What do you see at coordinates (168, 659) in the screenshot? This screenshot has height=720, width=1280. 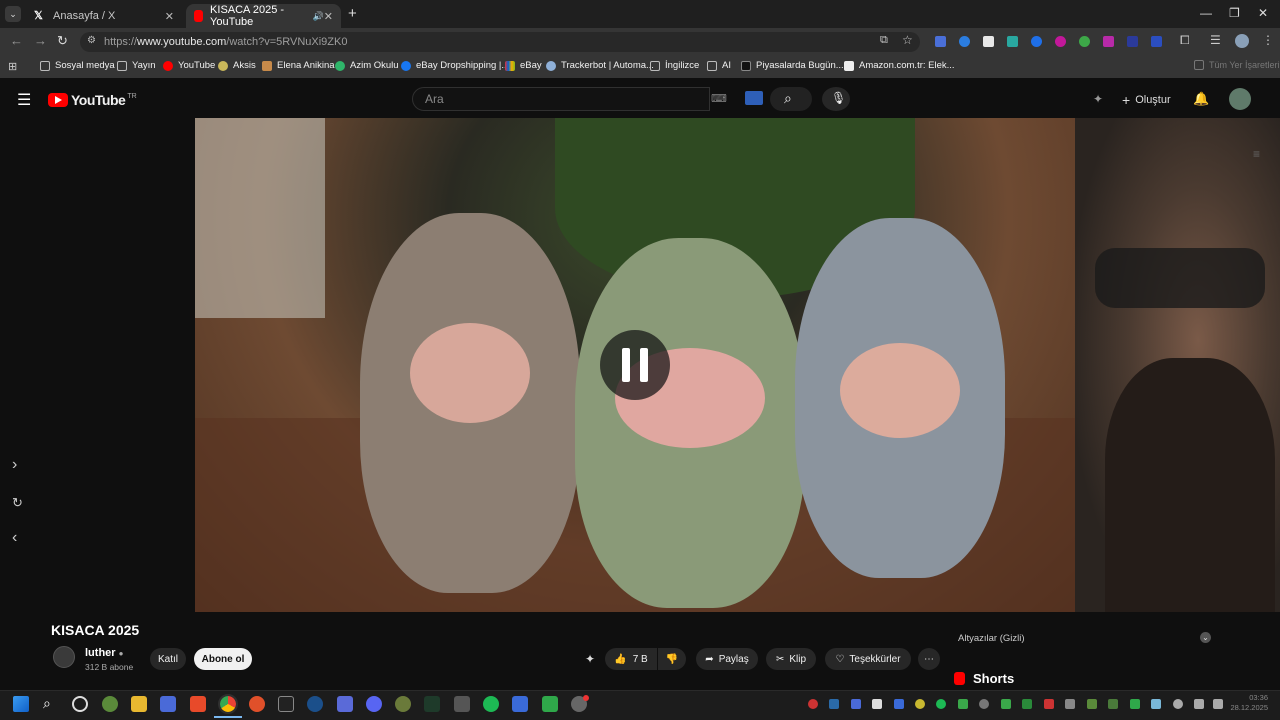 I see `join-button: Katıl` at bounding box center [168, 659].